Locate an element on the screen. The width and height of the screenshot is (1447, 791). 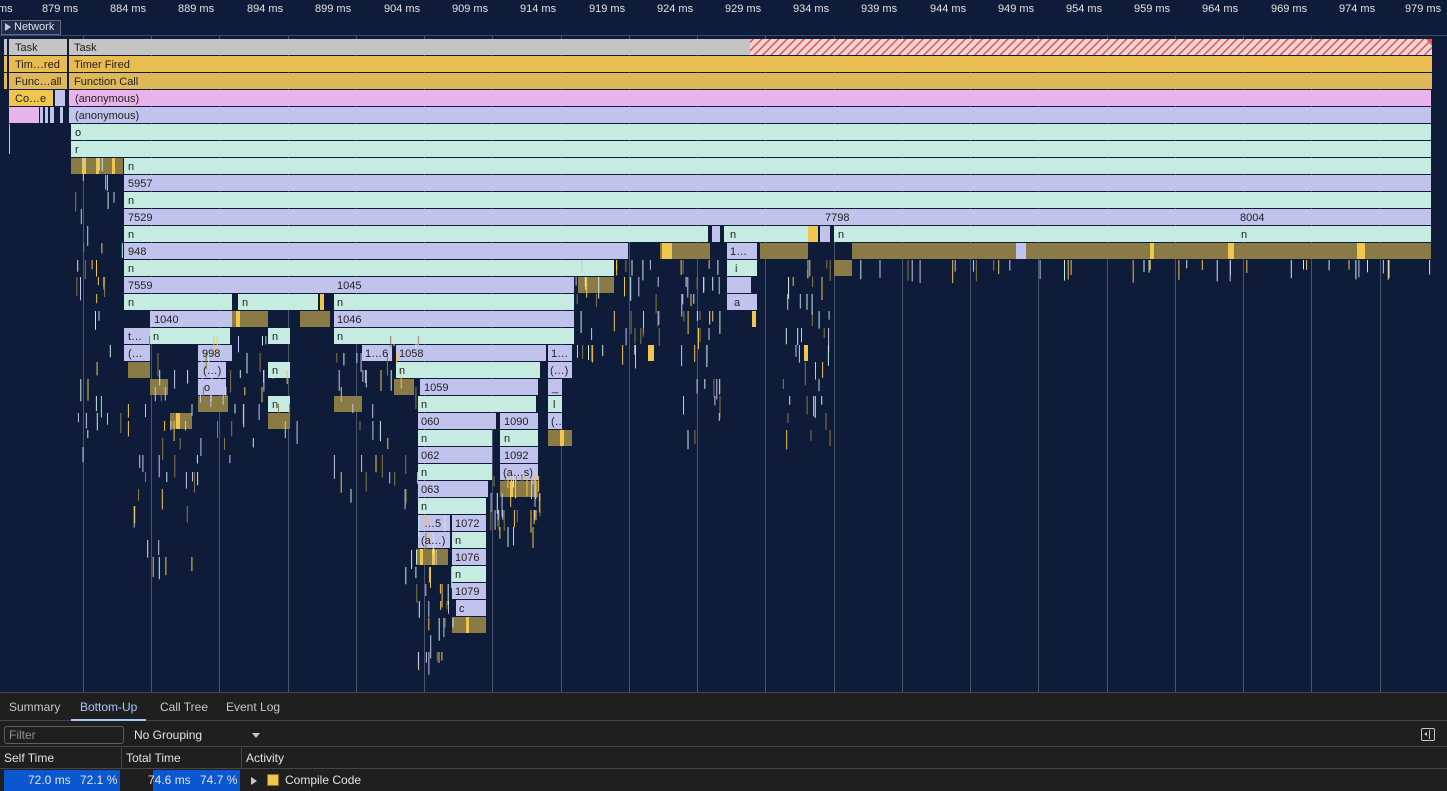
network-label: Network is located at coordinates (34, 27).